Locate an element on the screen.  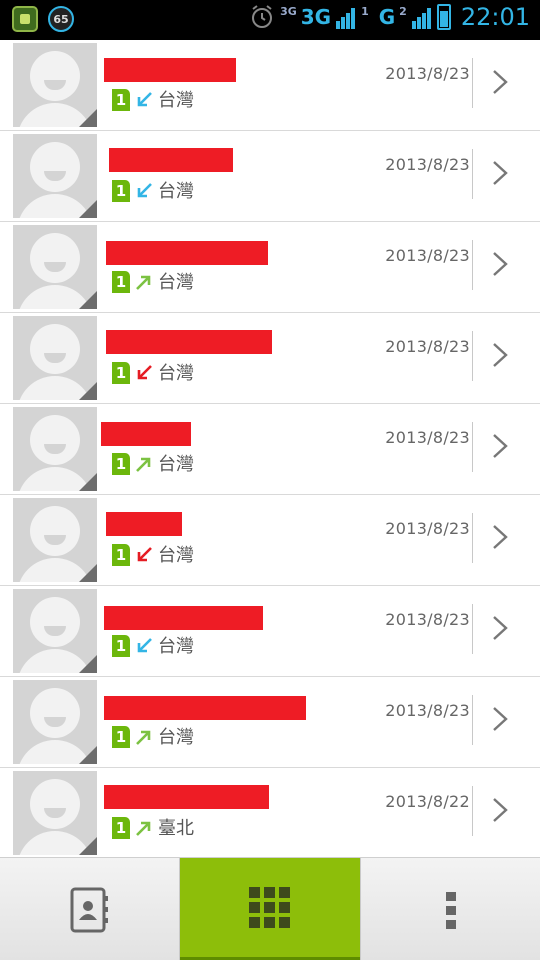
sim2-indicator: 2 is located at coordinates (403, 11).